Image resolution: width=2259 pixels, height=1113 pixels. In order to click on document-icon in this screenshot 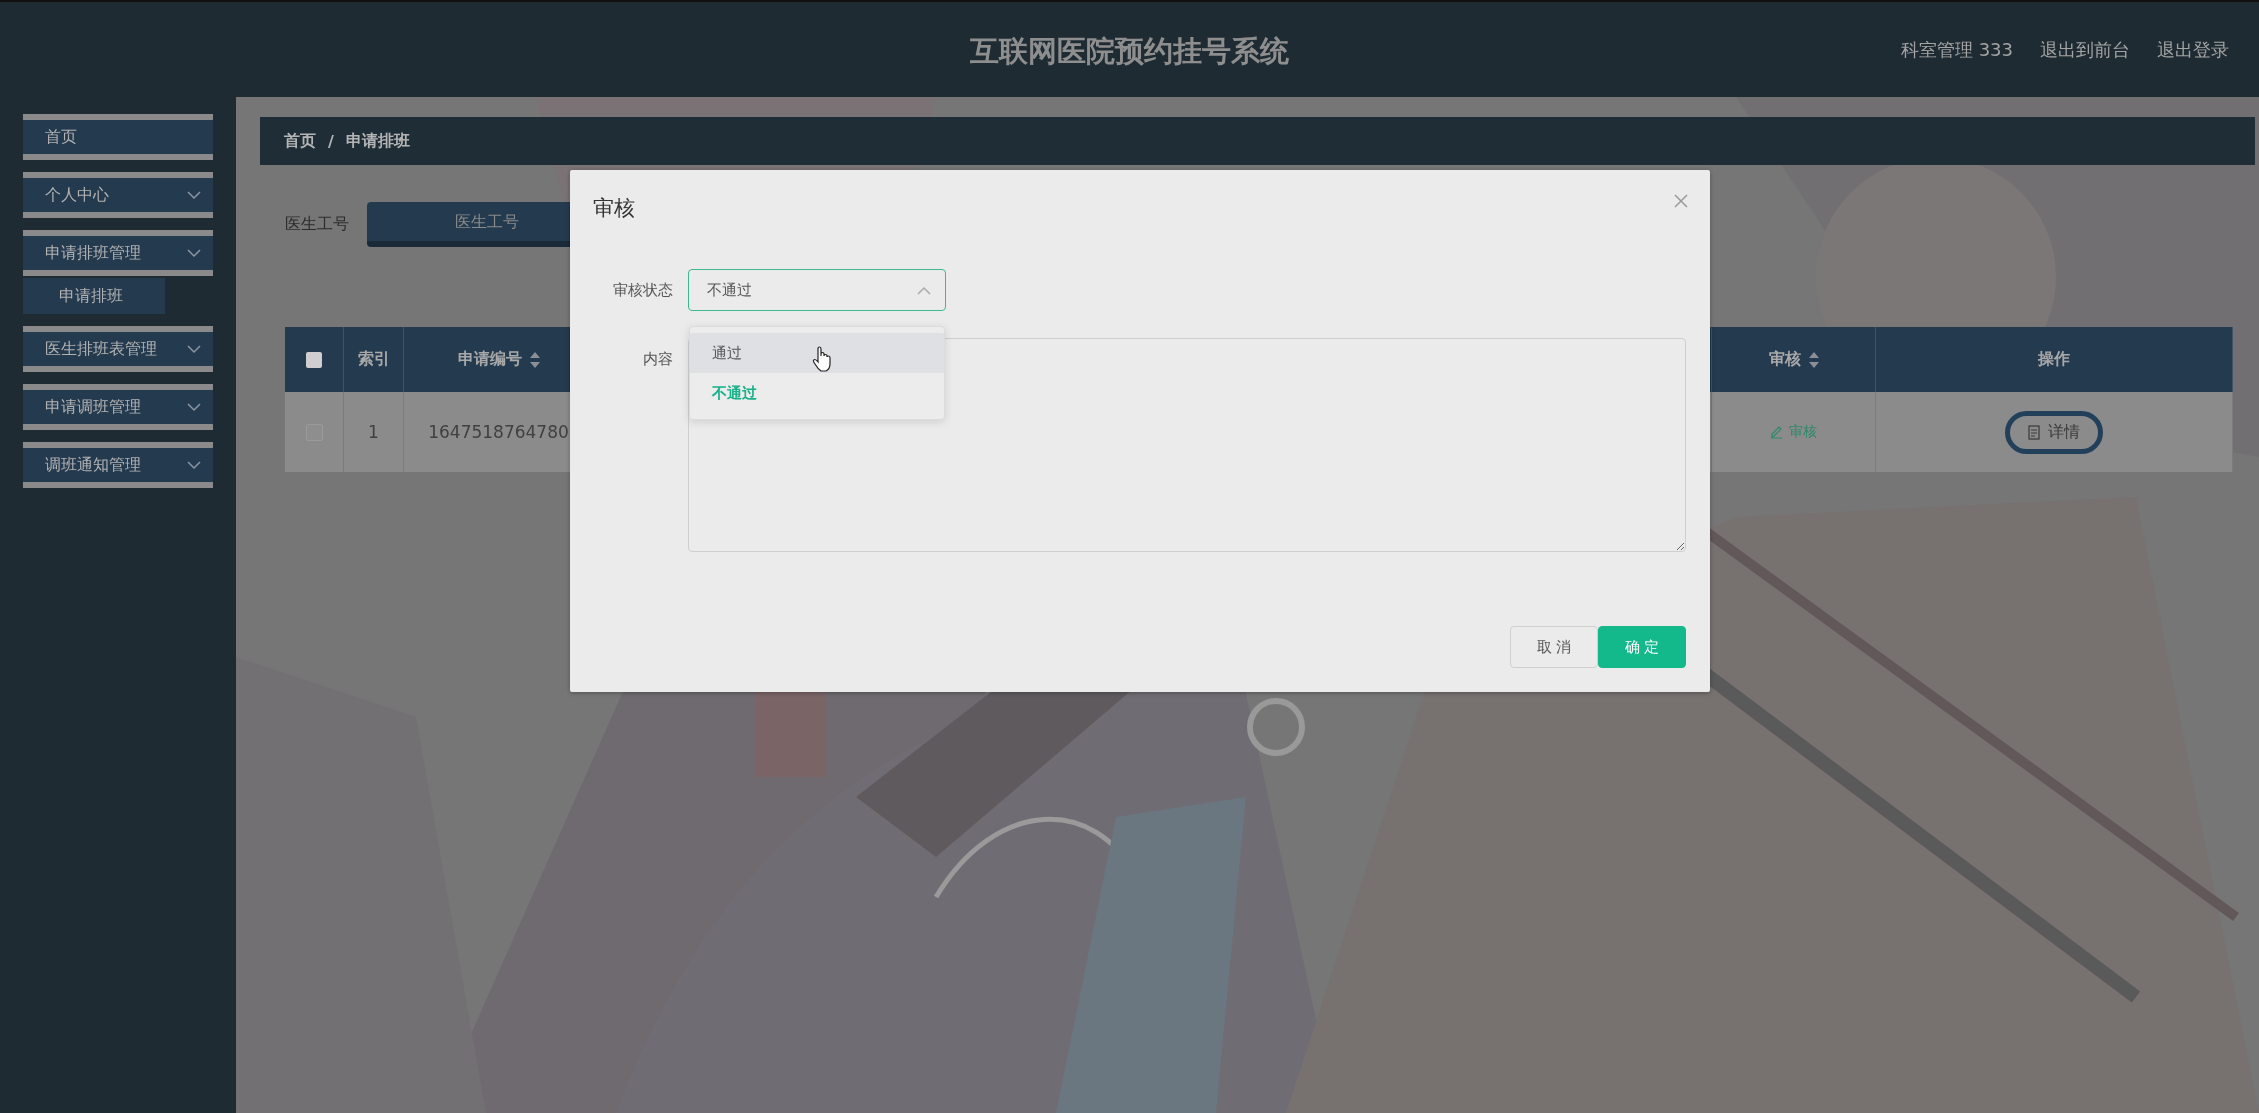, I will do `click(2034, 432)`.